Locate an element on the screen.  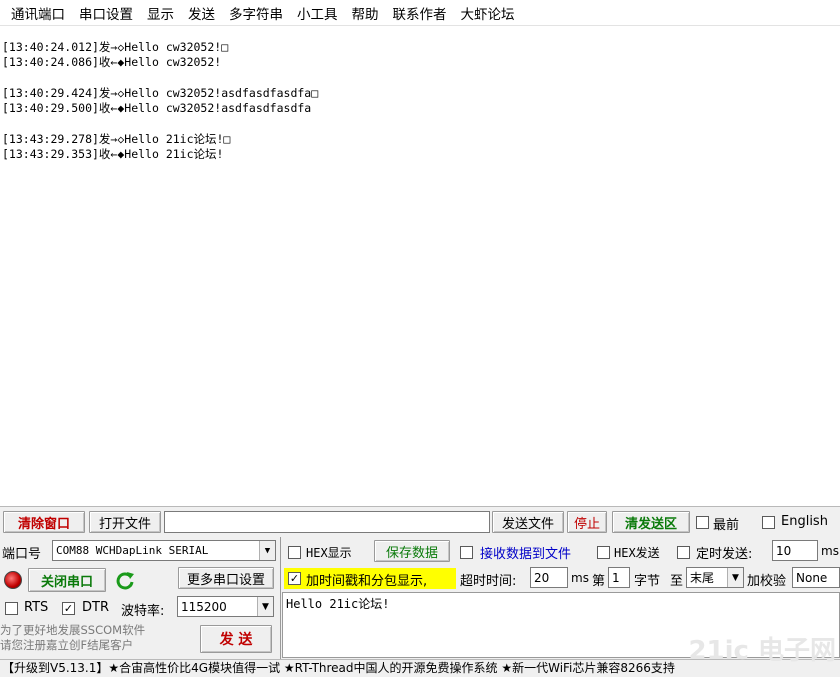
menu-display: 显示 is located at coordinates (160, 13).